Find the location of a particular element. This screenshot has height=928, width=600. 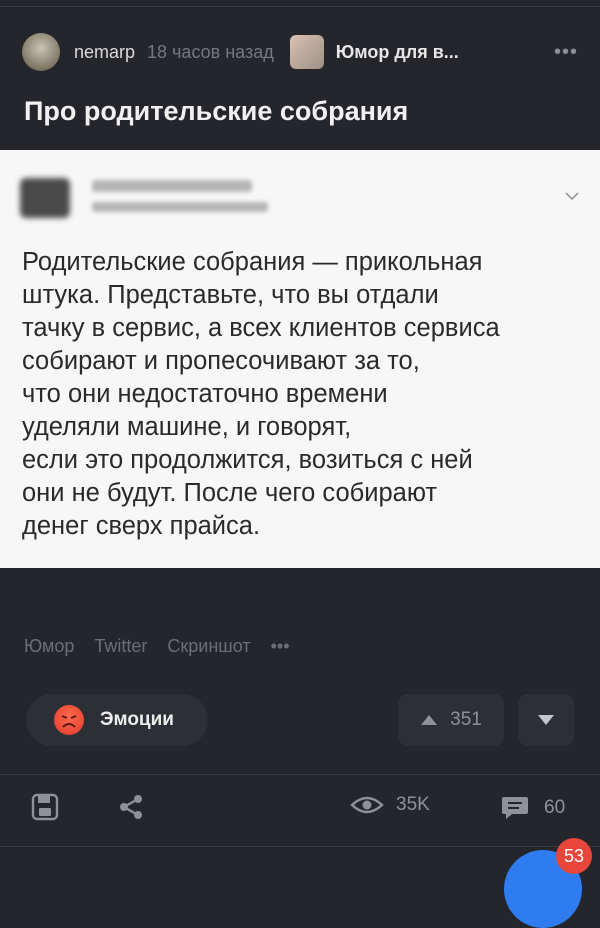

blurred-handle is located at coordinates (180, 207).